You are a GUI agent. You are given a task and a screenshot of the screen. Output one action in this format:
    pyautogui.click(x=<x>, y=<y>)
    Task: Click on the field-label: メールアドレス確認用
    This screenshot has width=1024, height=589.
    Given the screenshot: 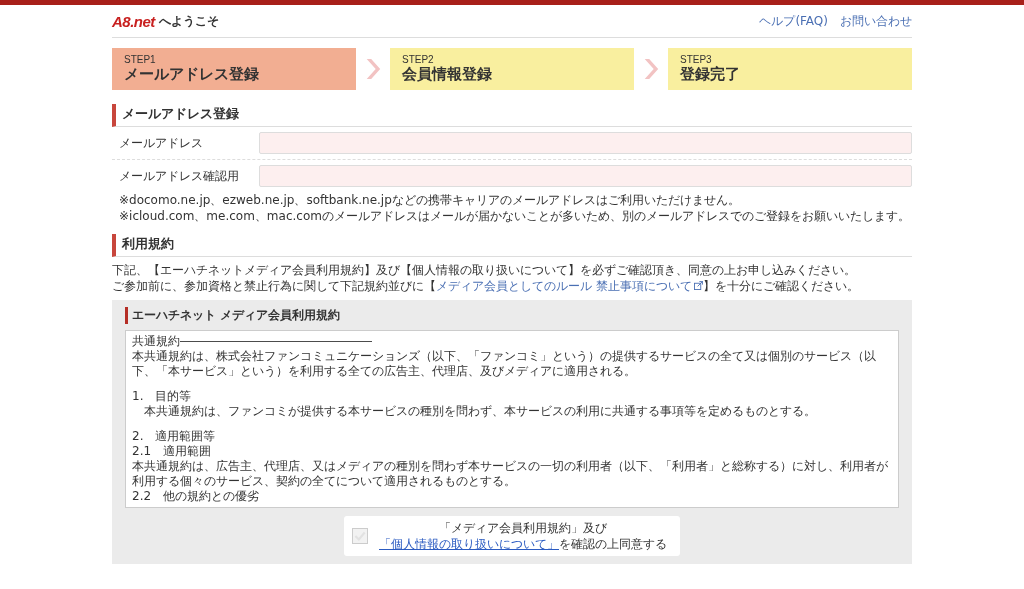 What is the action you would take?
    pyautogui.click(x=179, y=176)
    